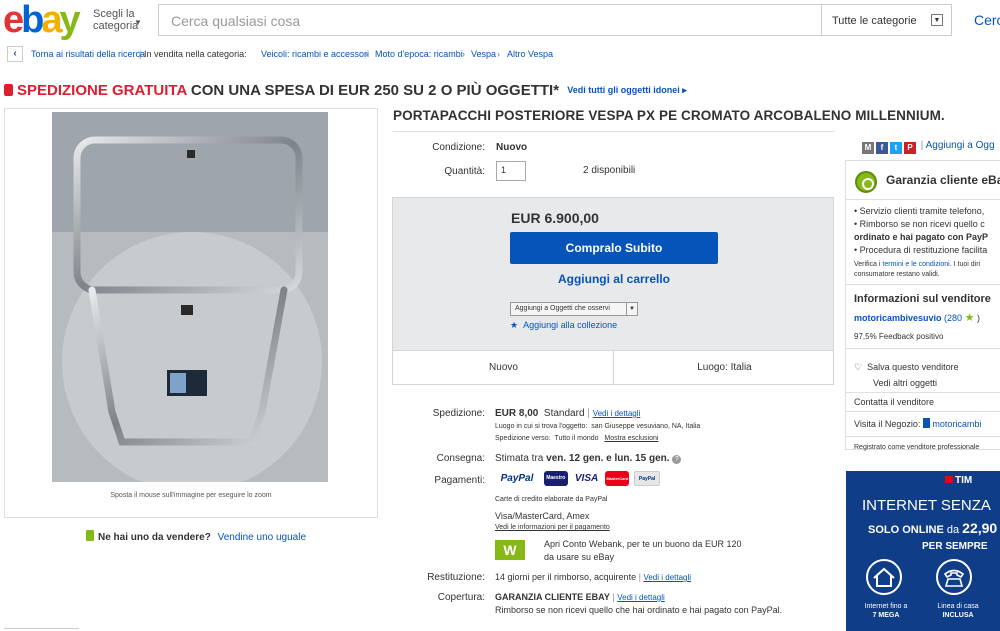 The image size is (1000, 631). What do you see at coordinates (919, 211) in the screenshot?
I see `guarantee-point: • Servizio clienti tramite telefono,` at bounding box center [919, 211].